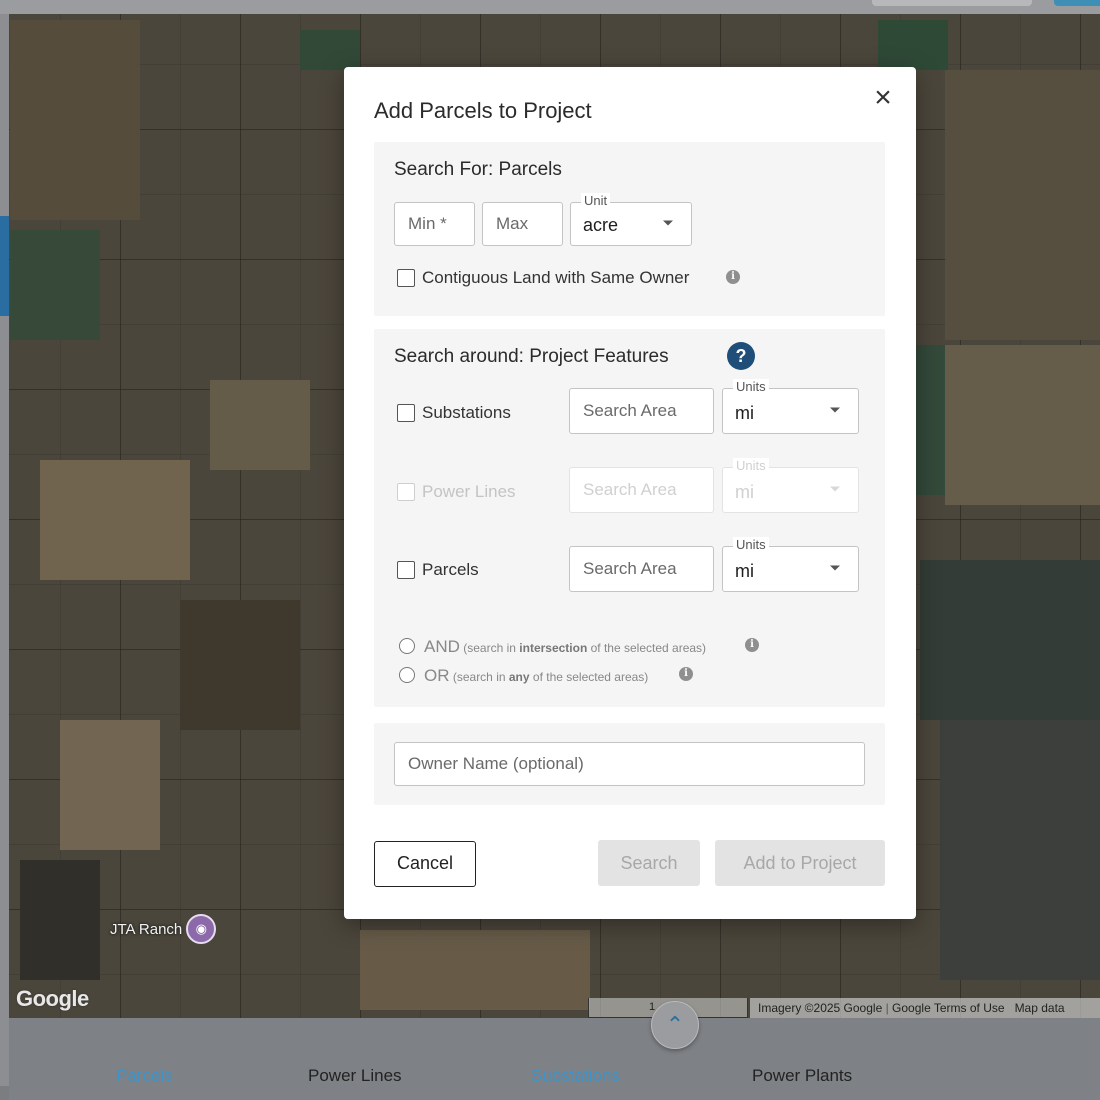  Describe the element at coordinates (406, 570) in the screenshot. I see `parcels-checkbox` at that location.